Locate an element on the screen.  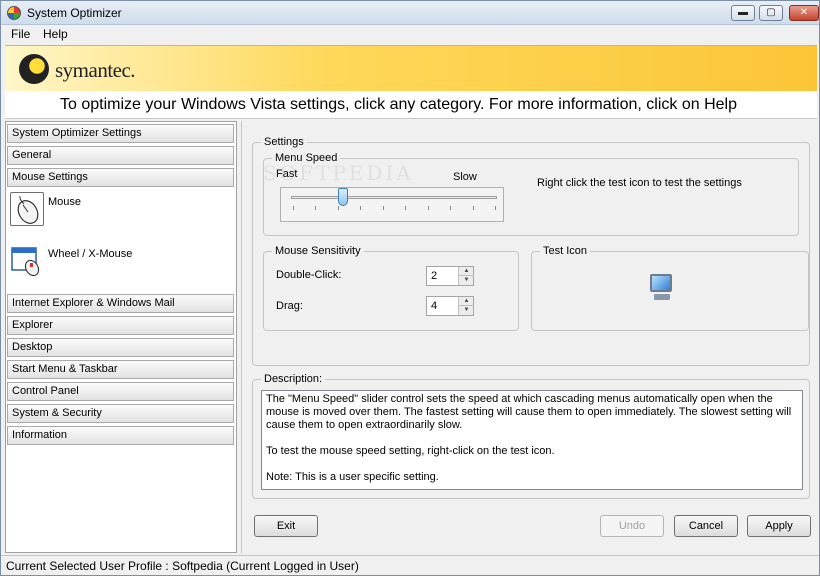
category-desktop: Desktop is located at coordinates (120, 347).